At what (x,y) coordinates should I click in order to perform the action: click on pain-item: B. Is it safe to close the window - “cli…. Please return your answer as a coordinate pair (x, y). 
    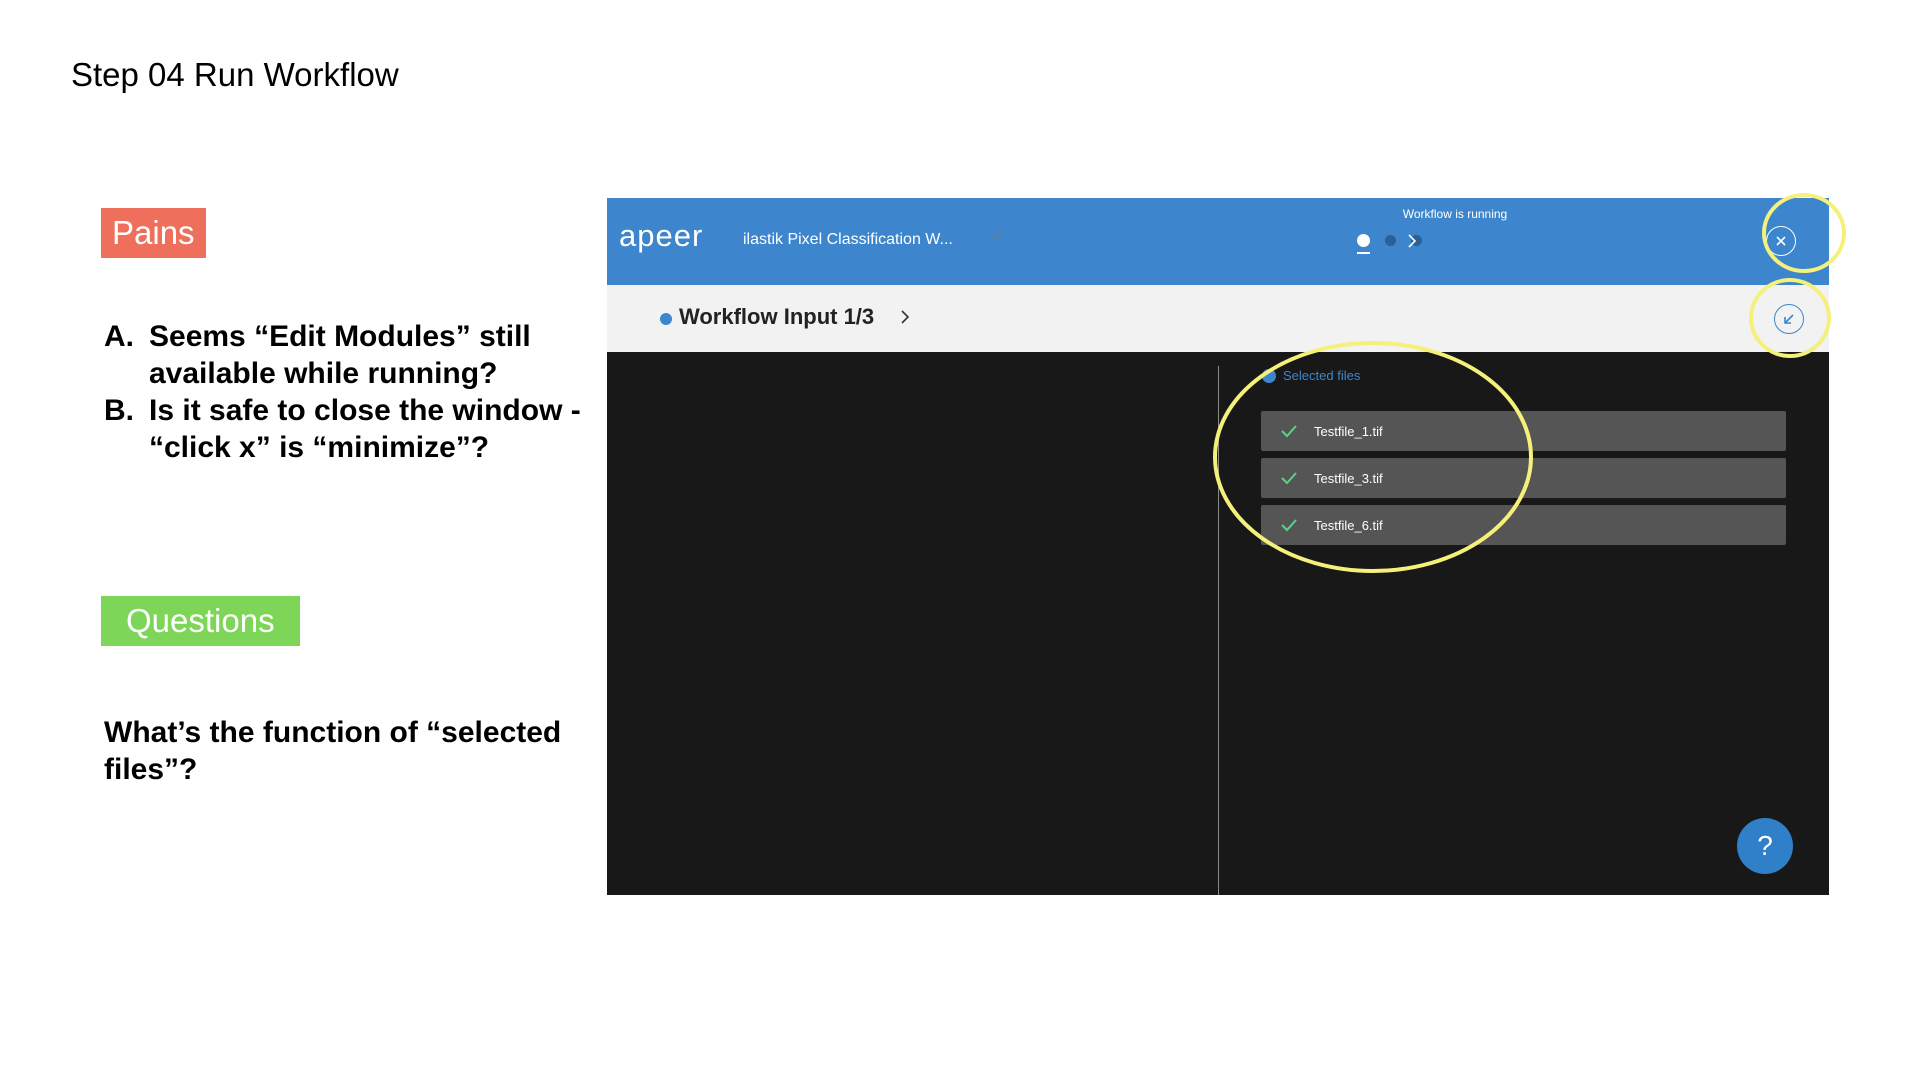
    Looking at the image, I should click on (344, 429).